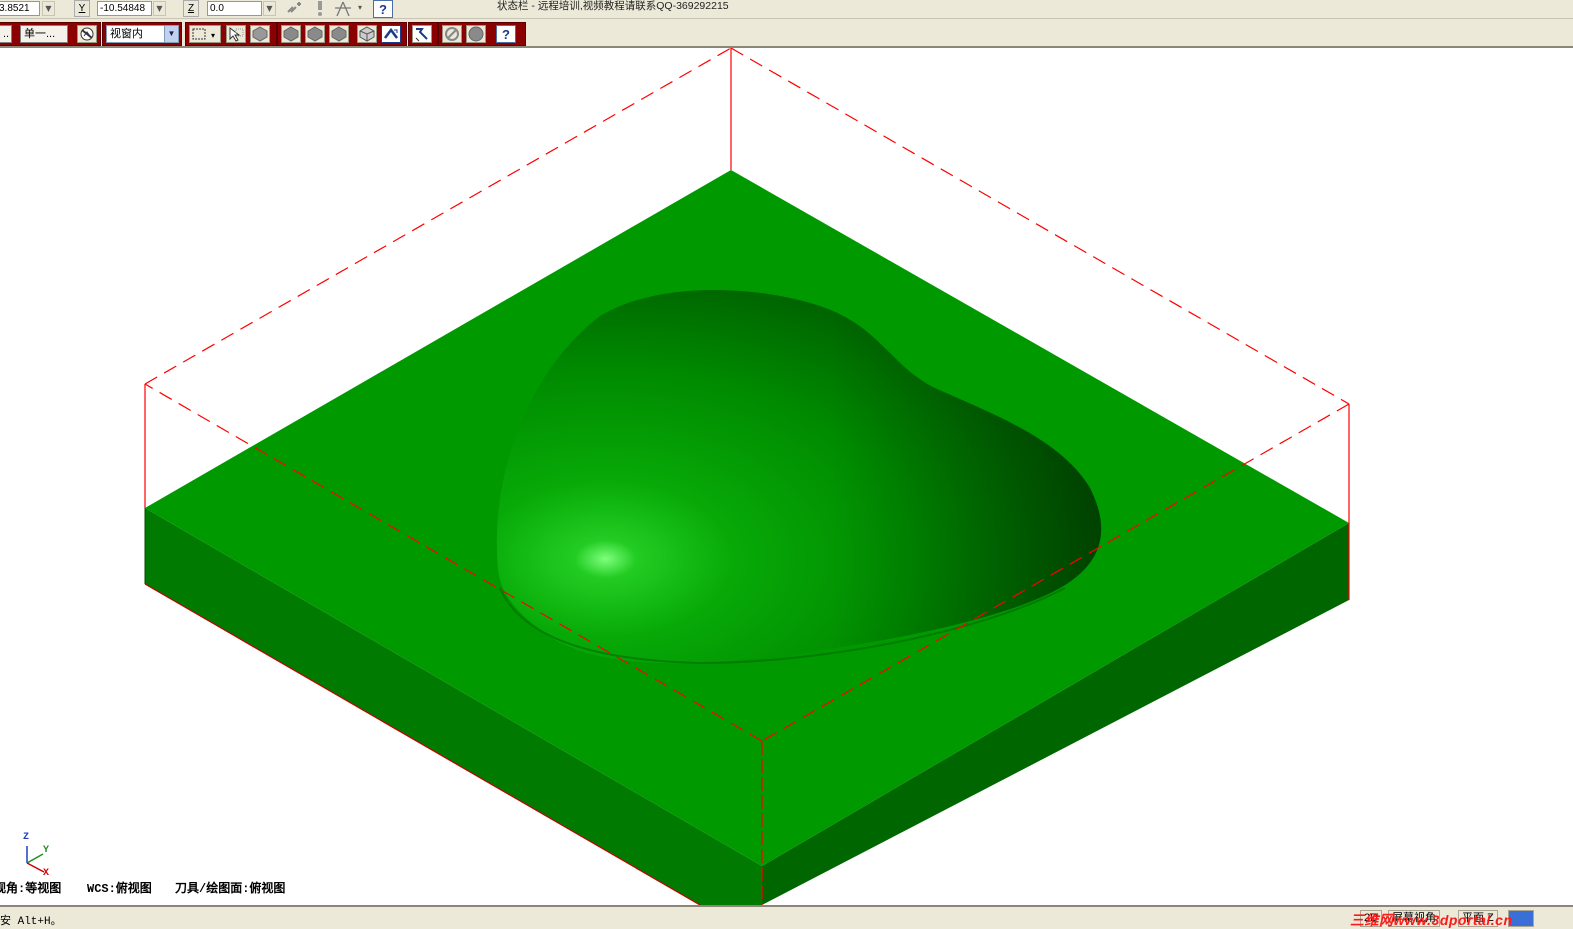 The height and width of the screenshot is (929, 1573). Describe the element at coordinates (343, 9) in the screenshot. I see `autocursor-icon` at that location.